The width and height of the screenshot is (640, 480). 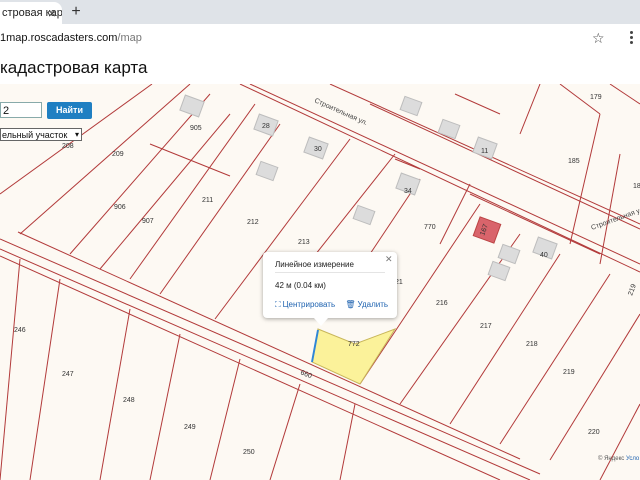 I want to click on url-host: 1map.roscadasters.com, so click(x=59, y=38).